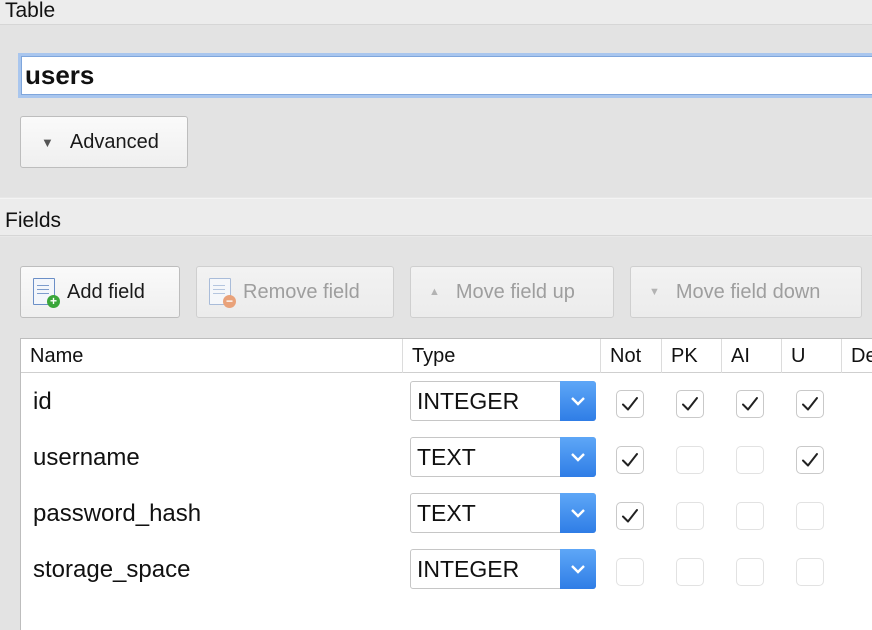  What do you see at coordinates (436, 217) in the screenshot?
I see `fields-section-header: Fields` at bounding box center [436, 217].